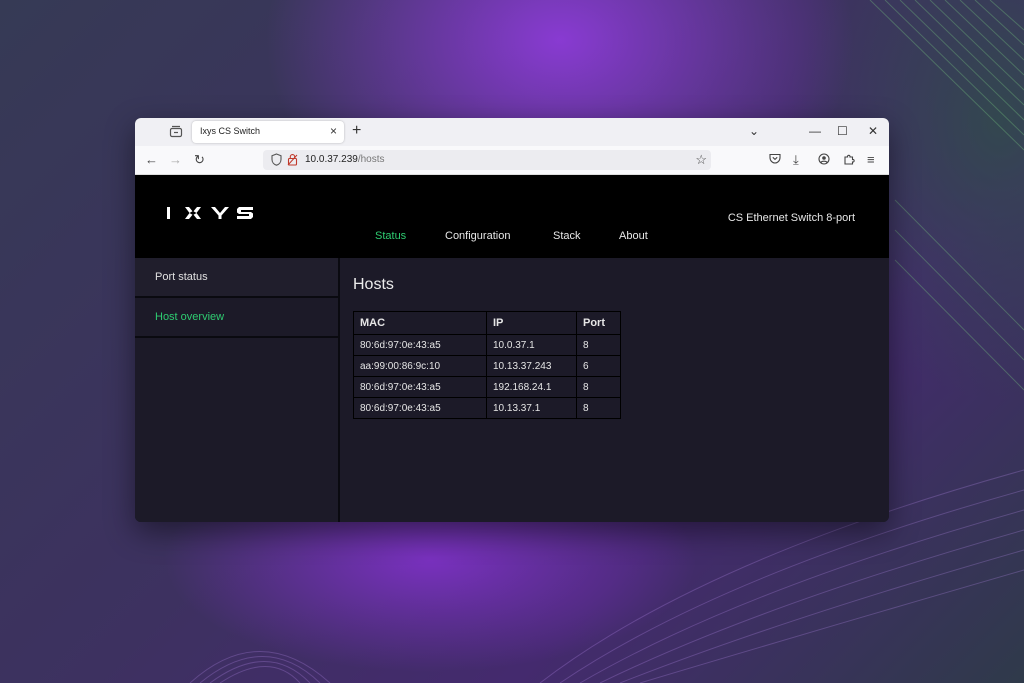 The width and height of the screenshot is (1024, 683). I want to click on tab-list-chevron-icon: ⌄, so click(754, 131).